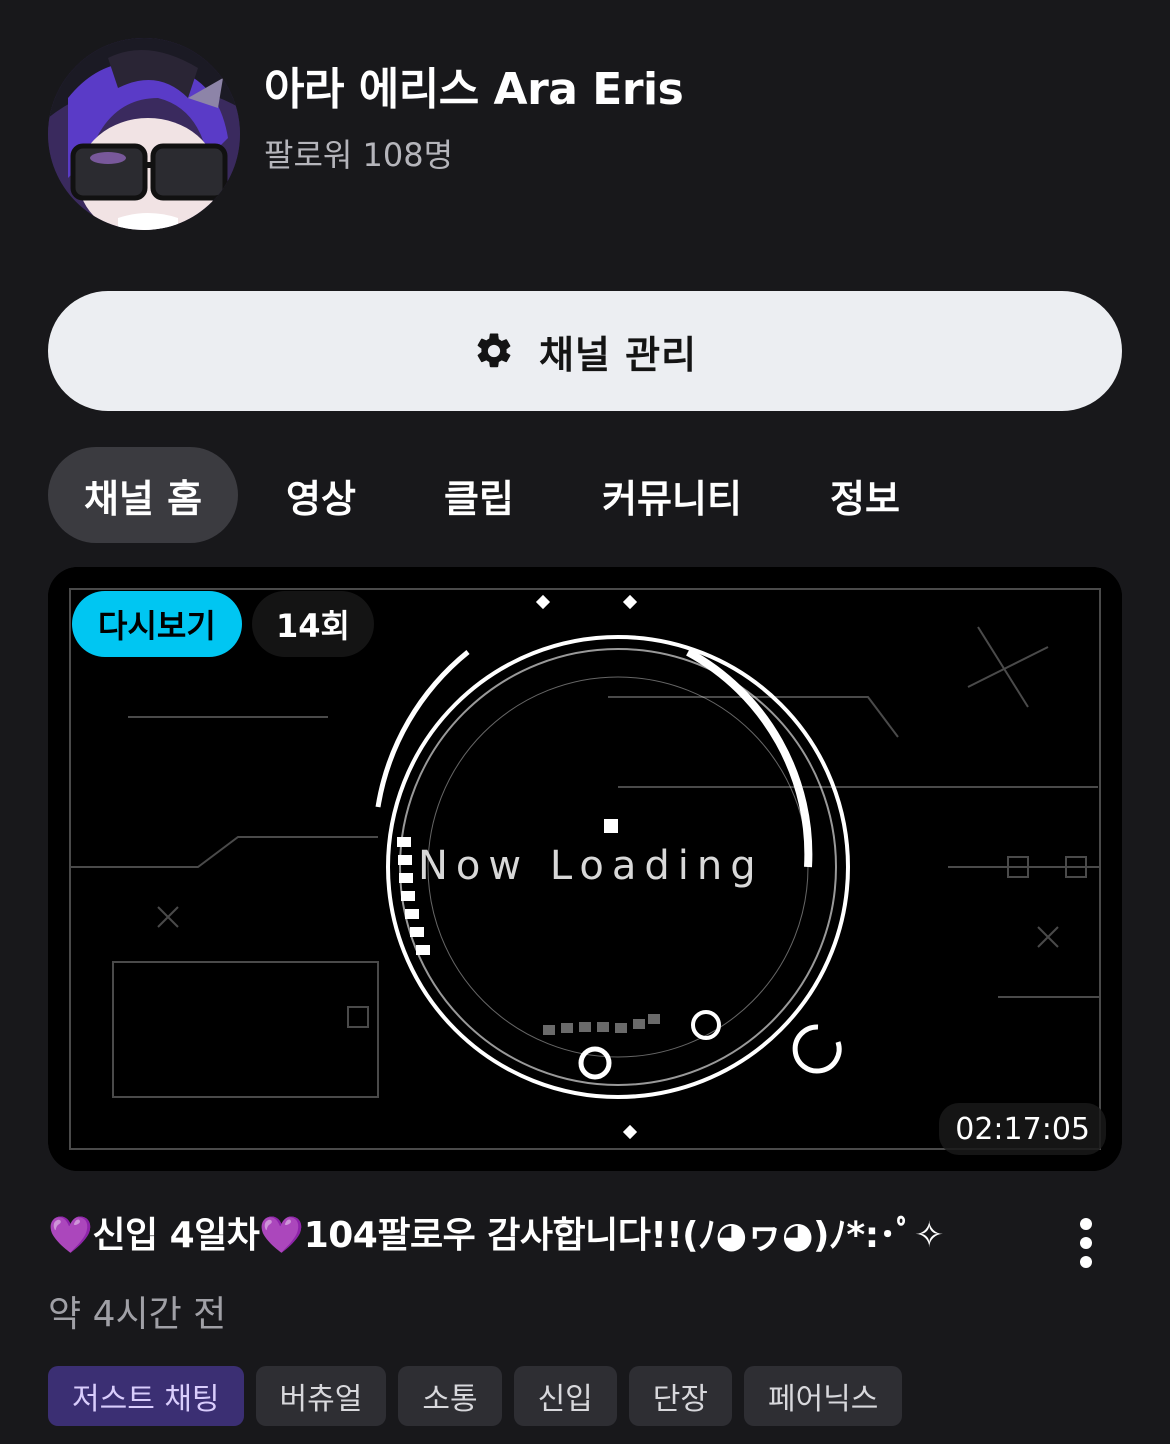 This screenshot has height=1444, width=1170. Describe the element at coordinates (618, 354) in the screenshot. I see `manage-channel-label: 채널 관리` at that location.